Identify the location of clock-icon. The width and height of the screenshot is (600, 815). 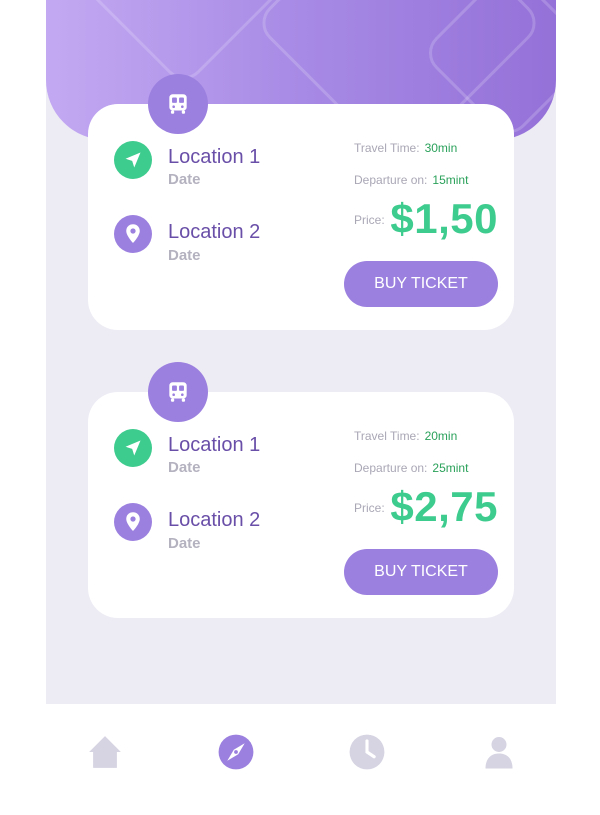
(367, 752).